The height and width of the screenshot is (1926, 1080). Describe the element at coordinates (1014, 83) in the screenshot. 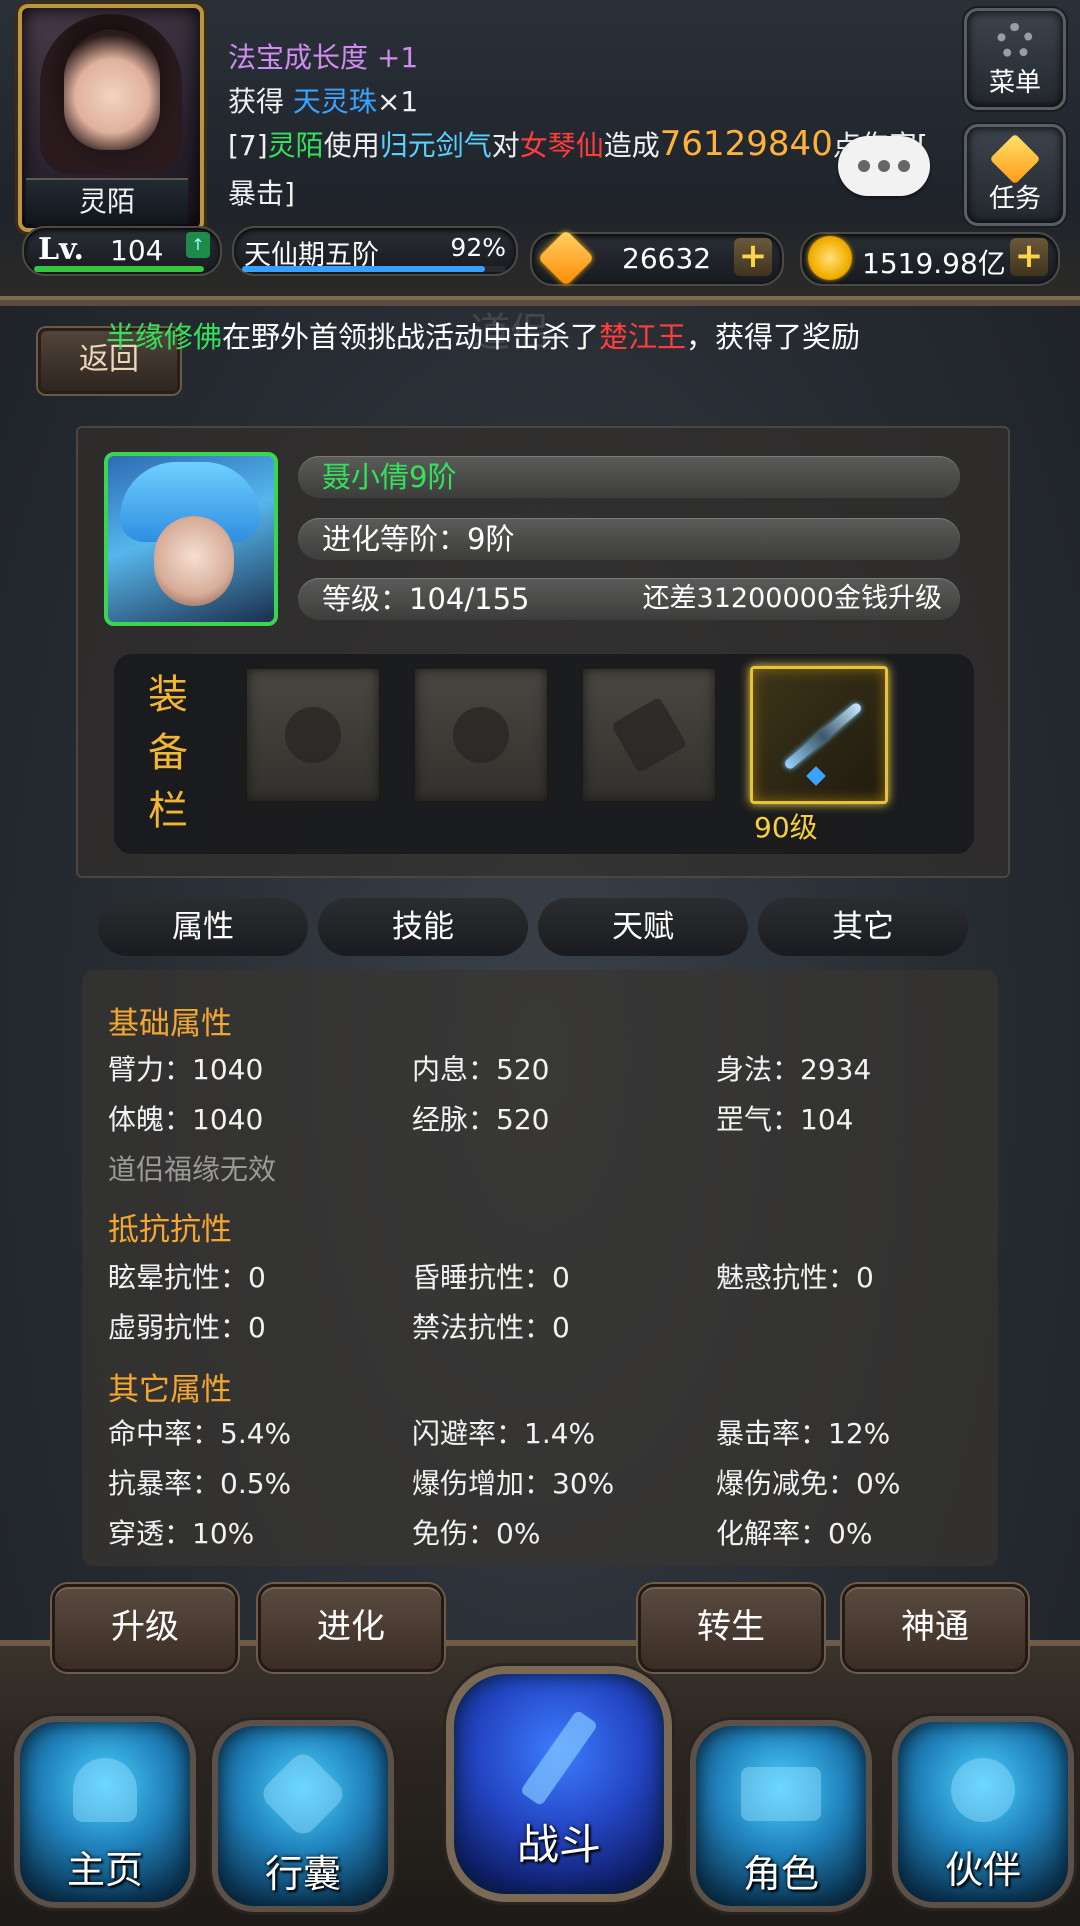

I see `menu-button-label: 菜单` at that location.